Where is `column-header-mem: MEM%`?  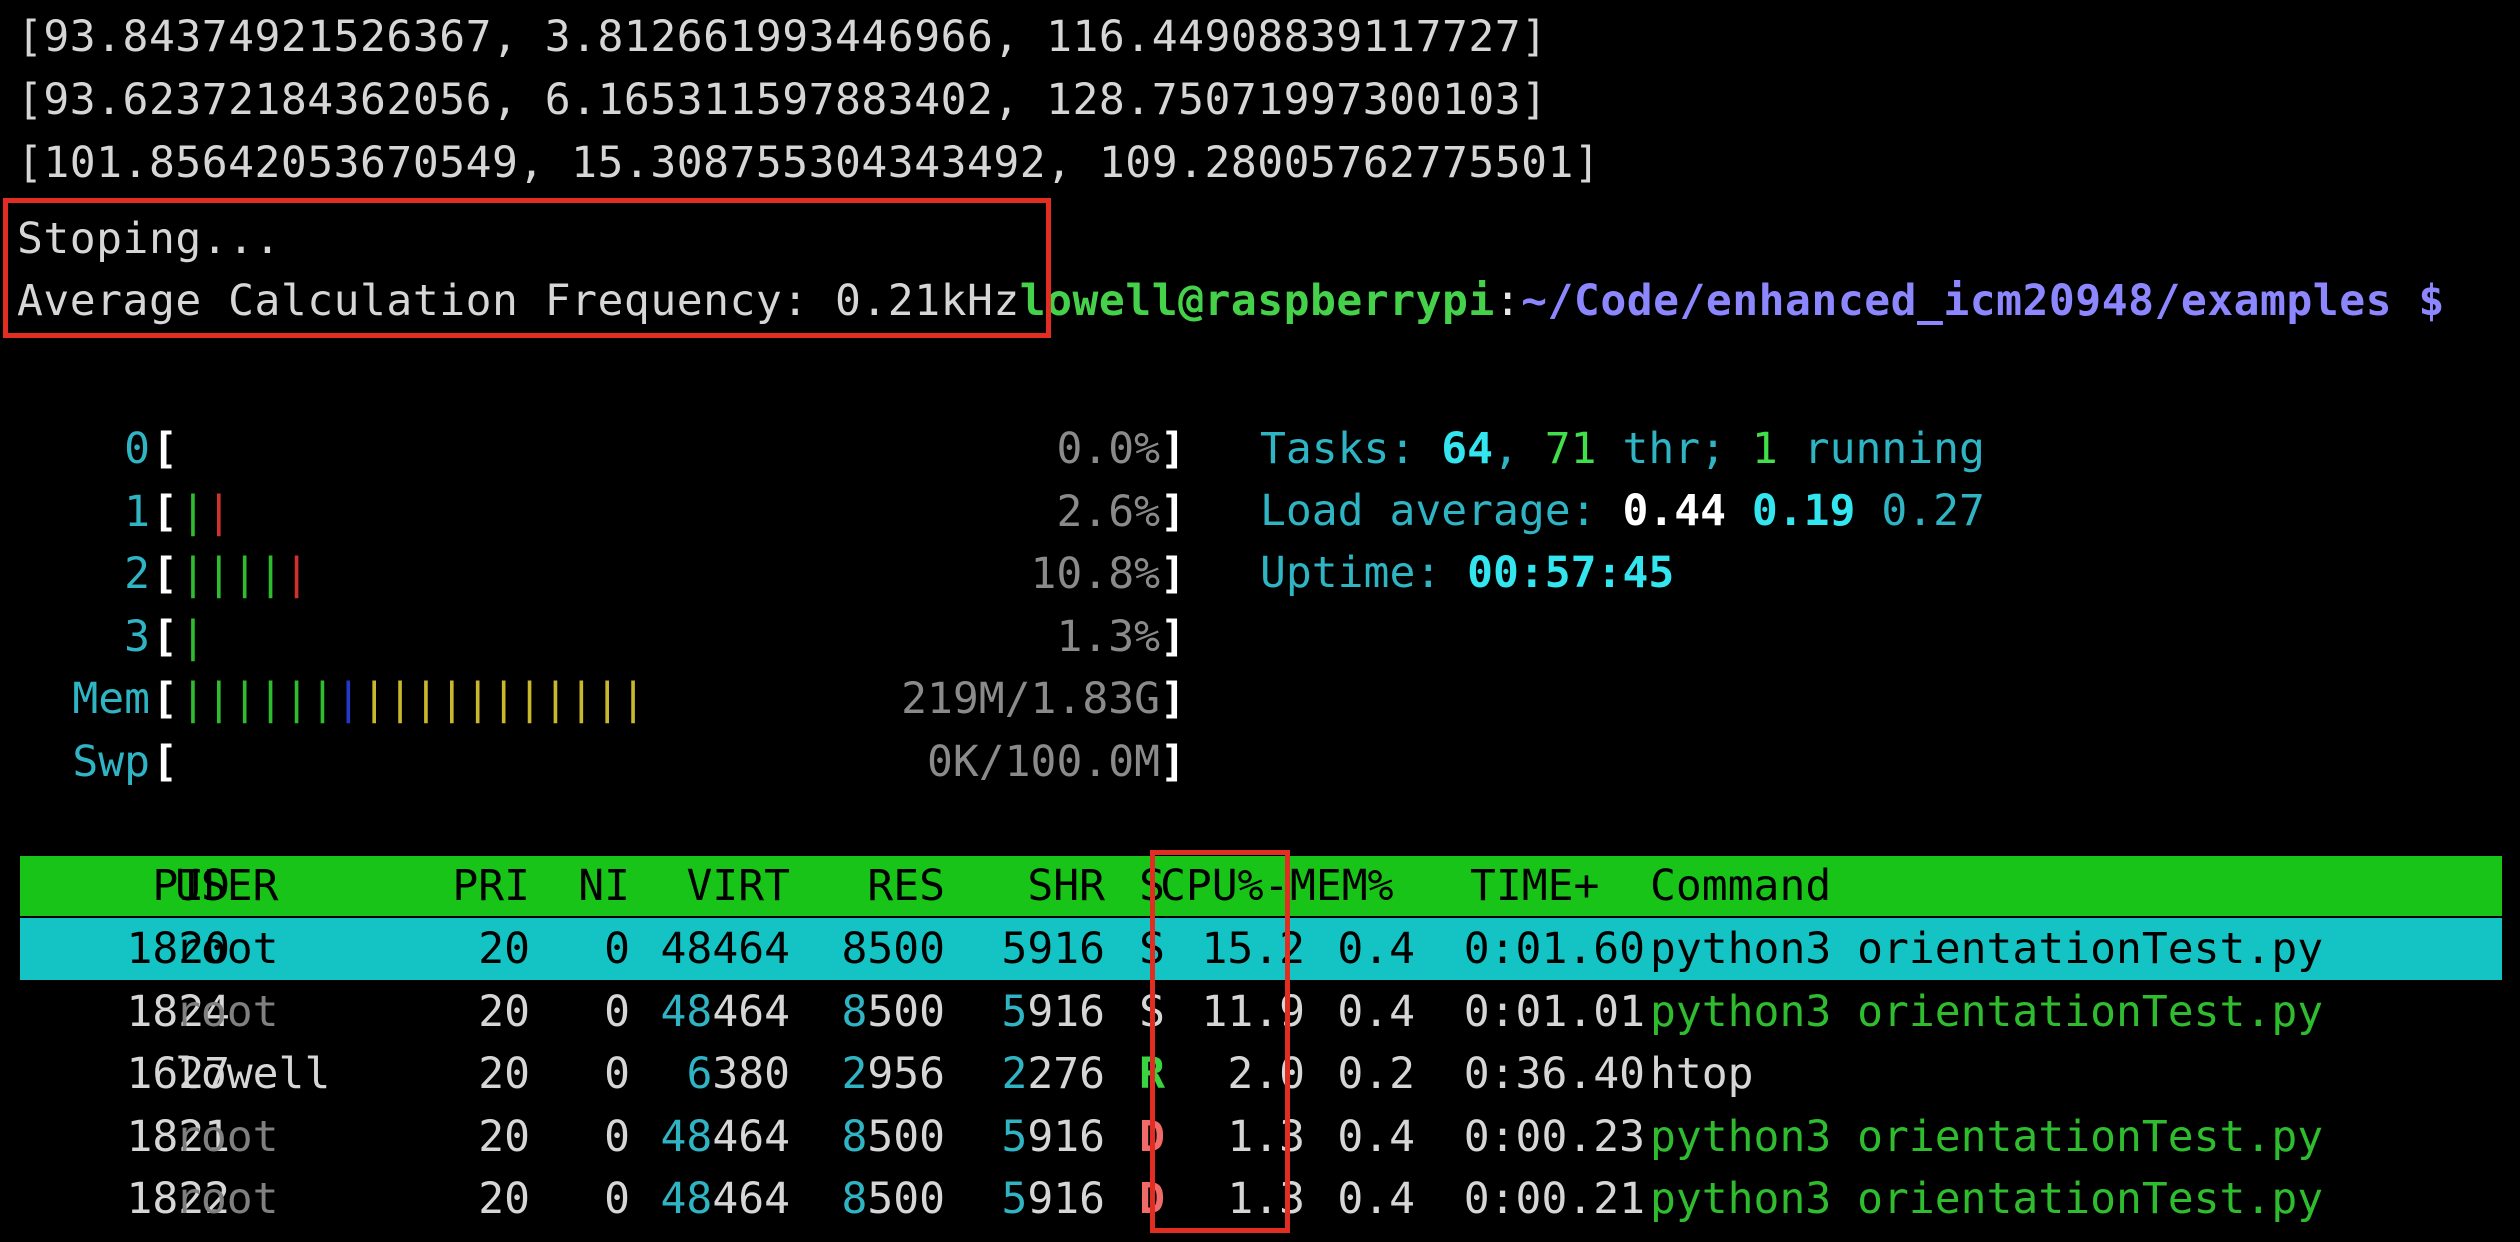
column-header-mem: MEM% is located at coordinates (1345, 886).